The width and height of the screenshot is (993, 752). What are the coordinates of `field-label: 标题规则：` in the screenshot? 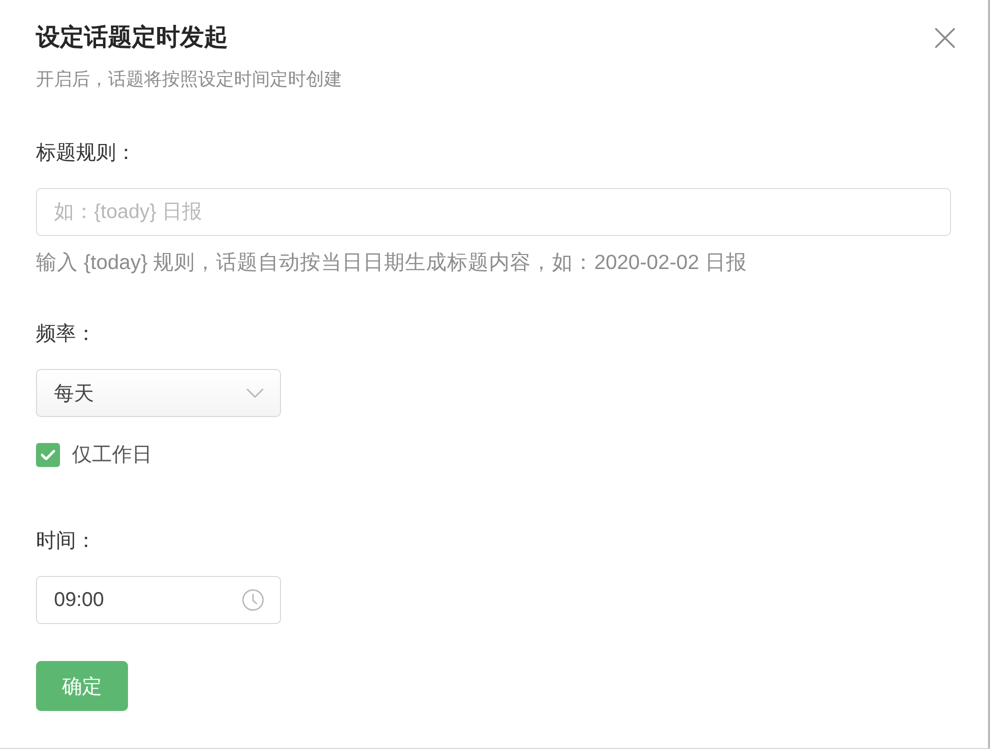 It's located at (86, 153).